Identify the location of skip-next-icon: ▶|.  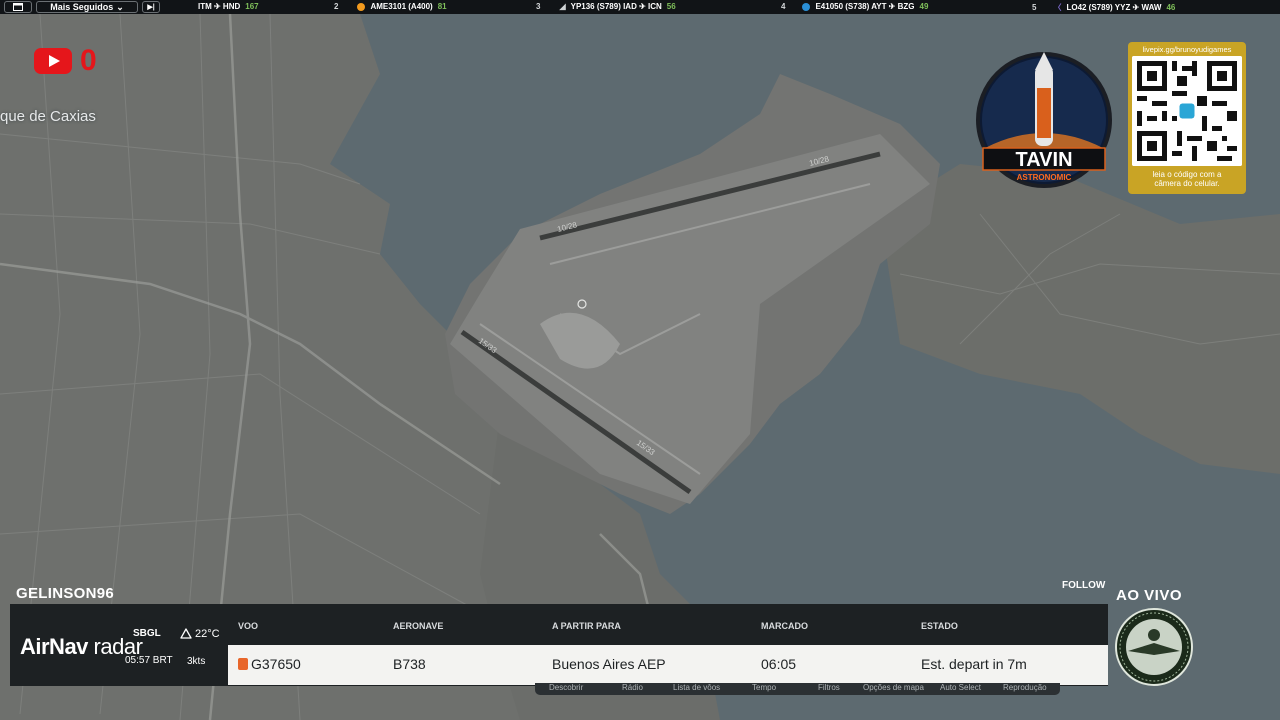
(151, 7).